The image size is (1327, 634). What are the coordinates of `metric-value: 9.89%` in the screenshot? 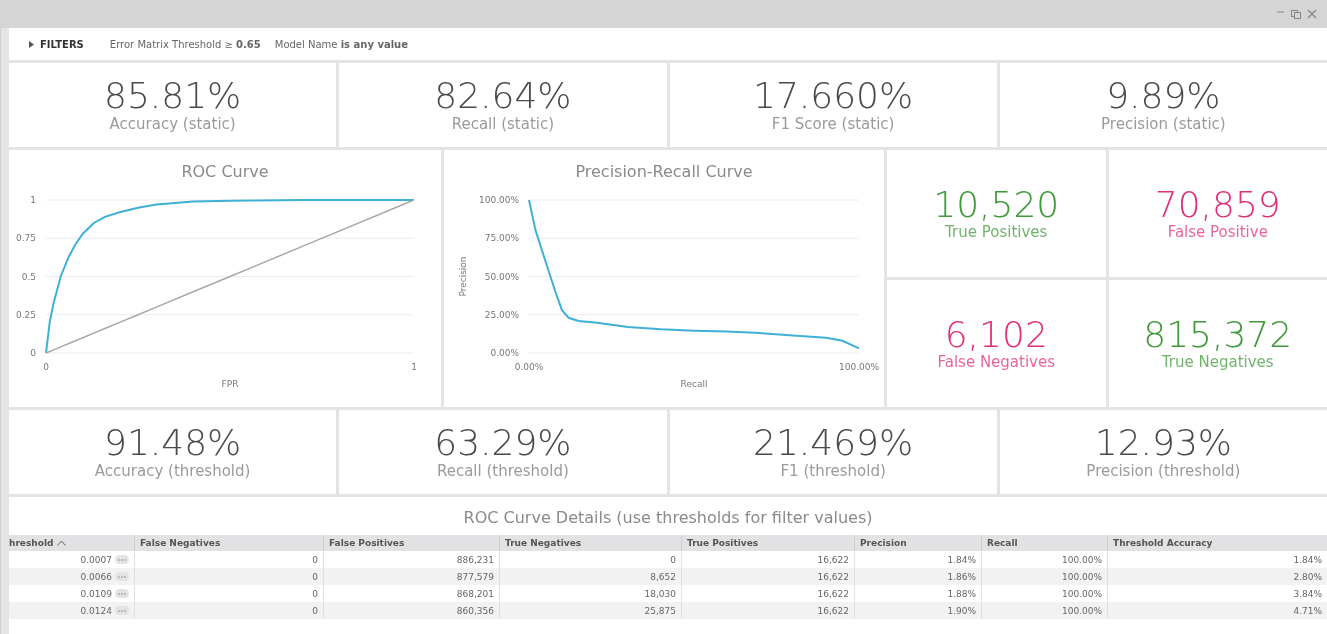 It's located at (1163, 96).